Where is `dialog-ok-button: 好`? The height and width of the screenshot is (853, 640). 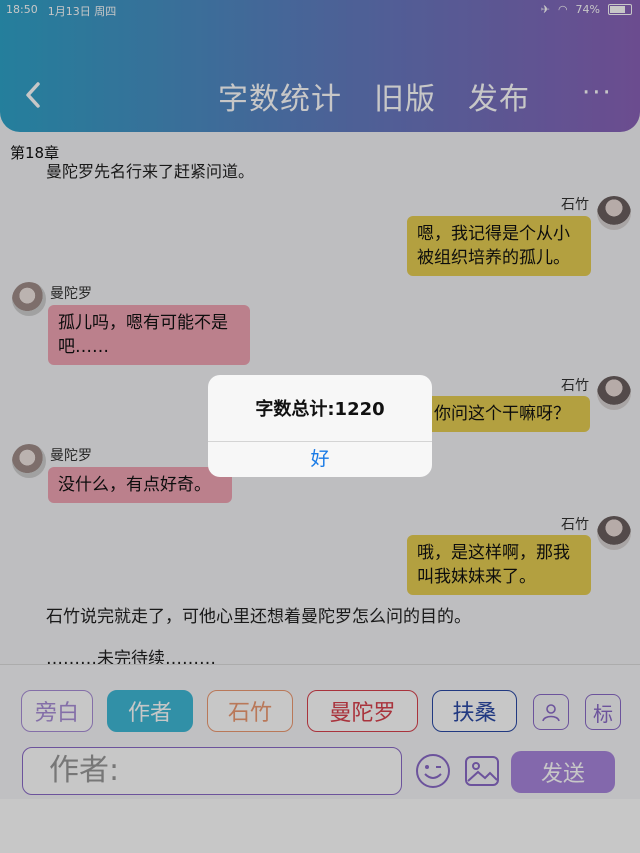 dialog-ok-button: 好 is located at coordinates (320, 459).